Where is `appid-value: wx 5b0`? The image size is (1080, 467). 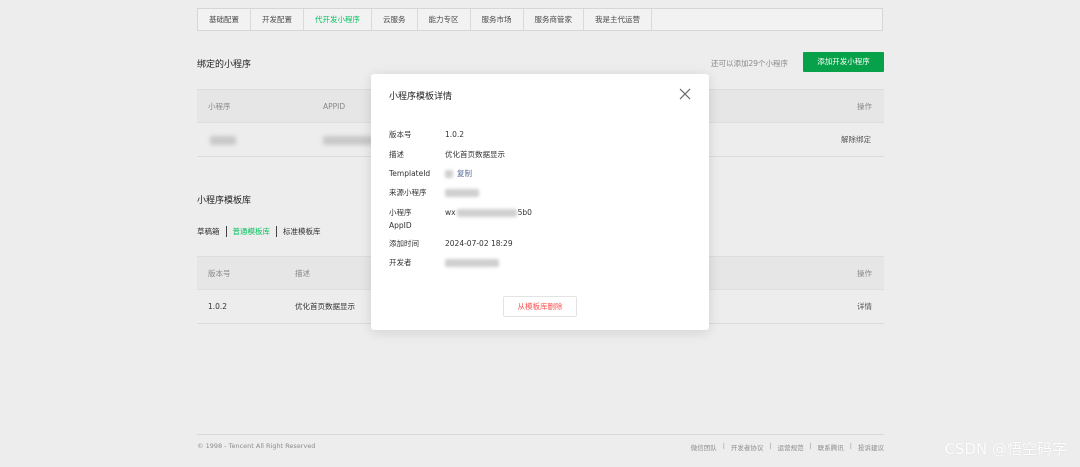
appid-value: wx 5b0 is located at coordinates (488, 213).